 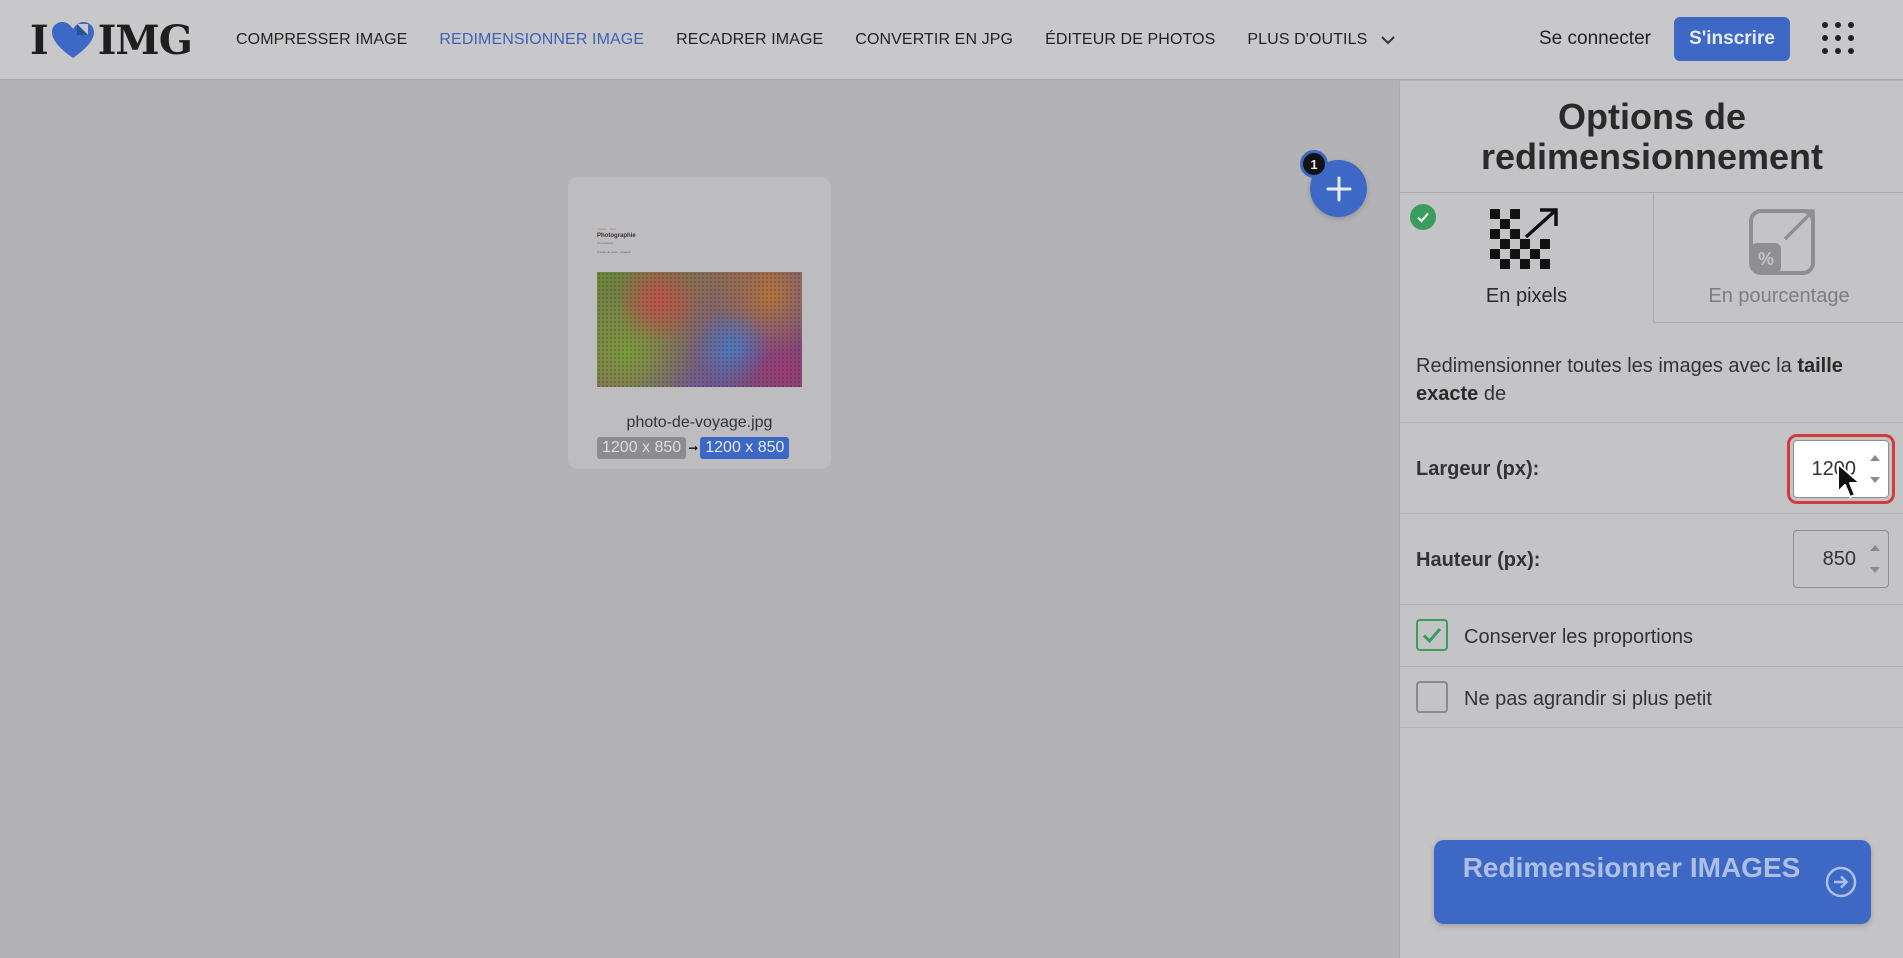 I want to click on new-size-badge: 1200 x 850, so click(x=745, y=448).